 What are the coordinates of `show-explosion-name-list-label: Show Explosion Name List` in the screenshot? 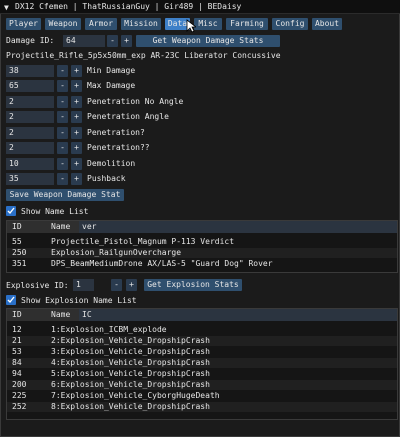 It's located at (79, 300).